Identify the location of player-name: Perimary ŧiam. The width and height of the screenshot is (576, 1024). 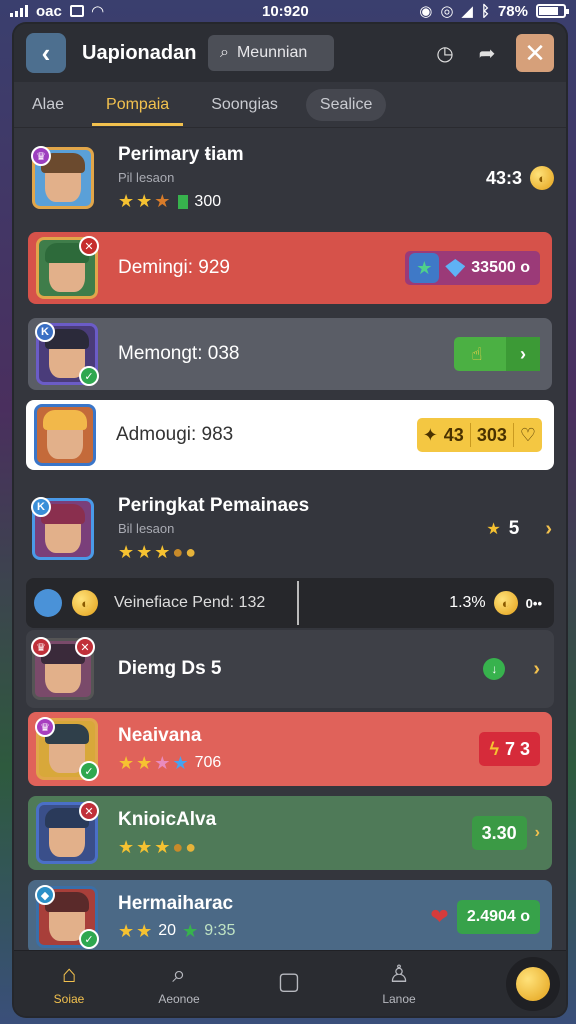
(181, 154).